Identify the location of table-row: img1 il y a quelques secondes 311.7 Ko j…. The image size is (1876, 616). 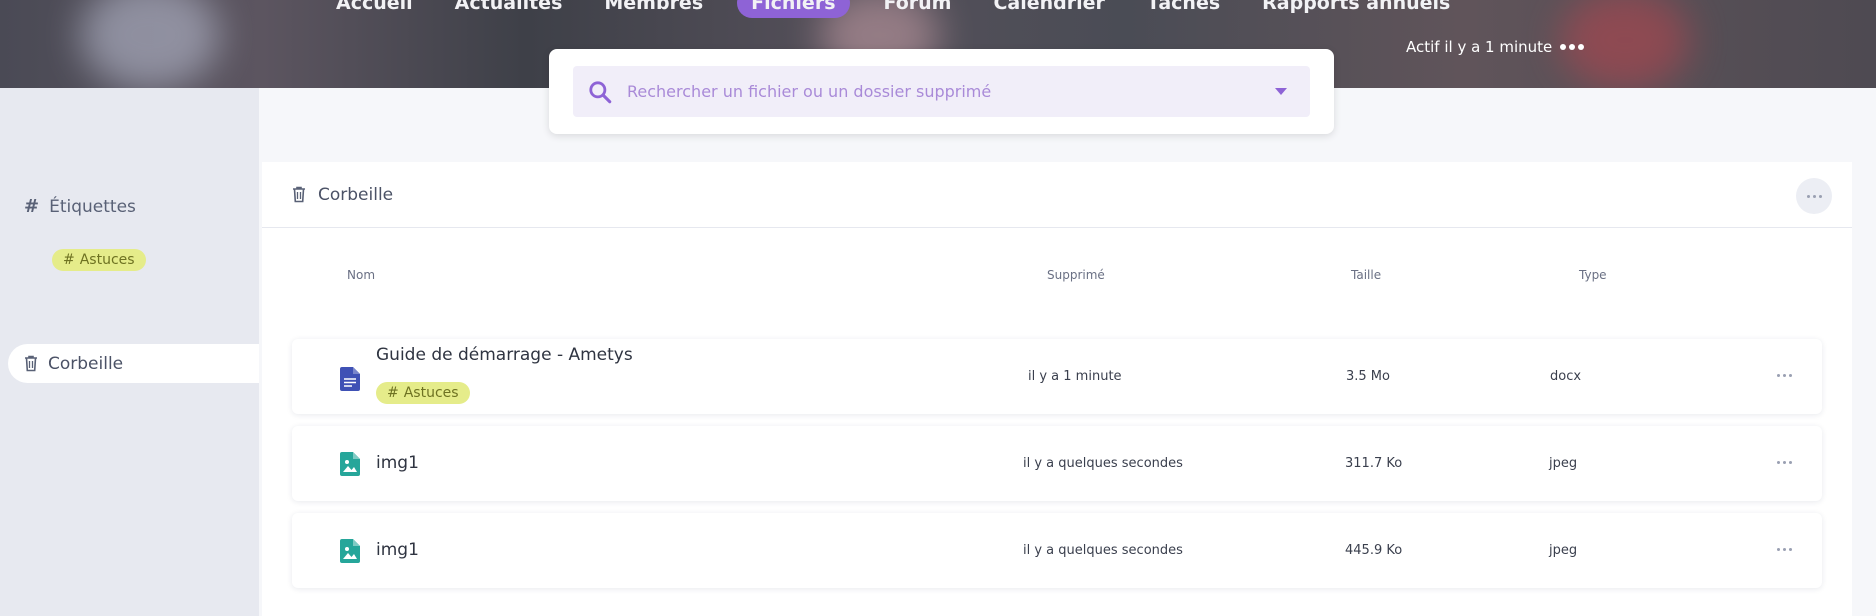
(1057, 463).